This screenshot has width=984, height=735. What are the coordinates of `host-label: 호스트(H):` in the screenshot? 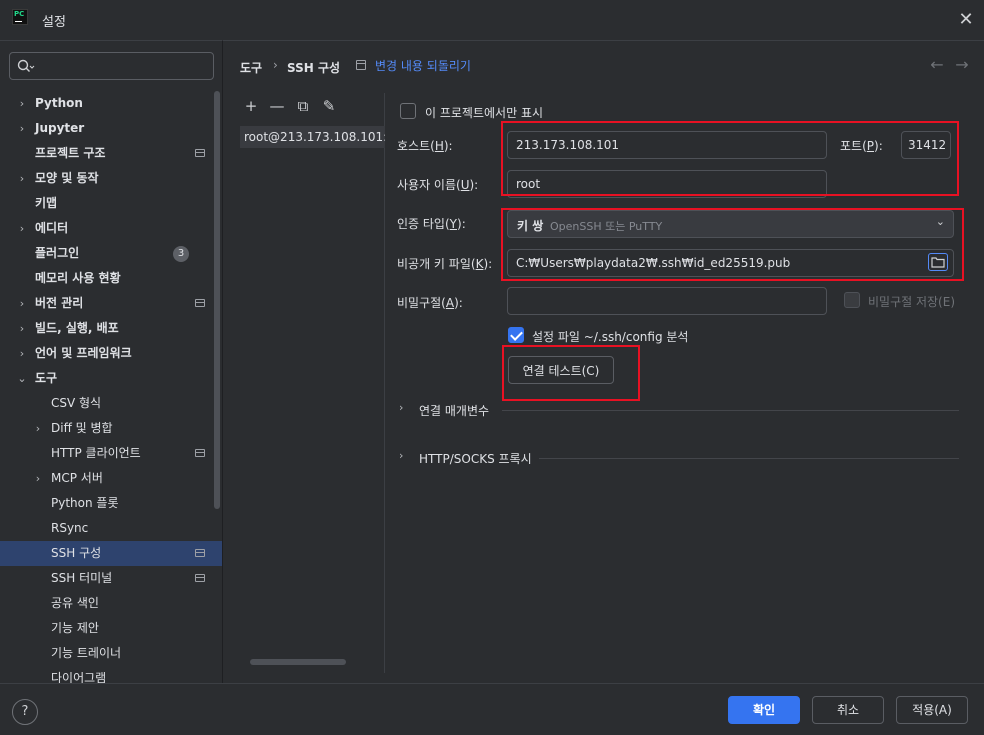 It's located at (425, 146).